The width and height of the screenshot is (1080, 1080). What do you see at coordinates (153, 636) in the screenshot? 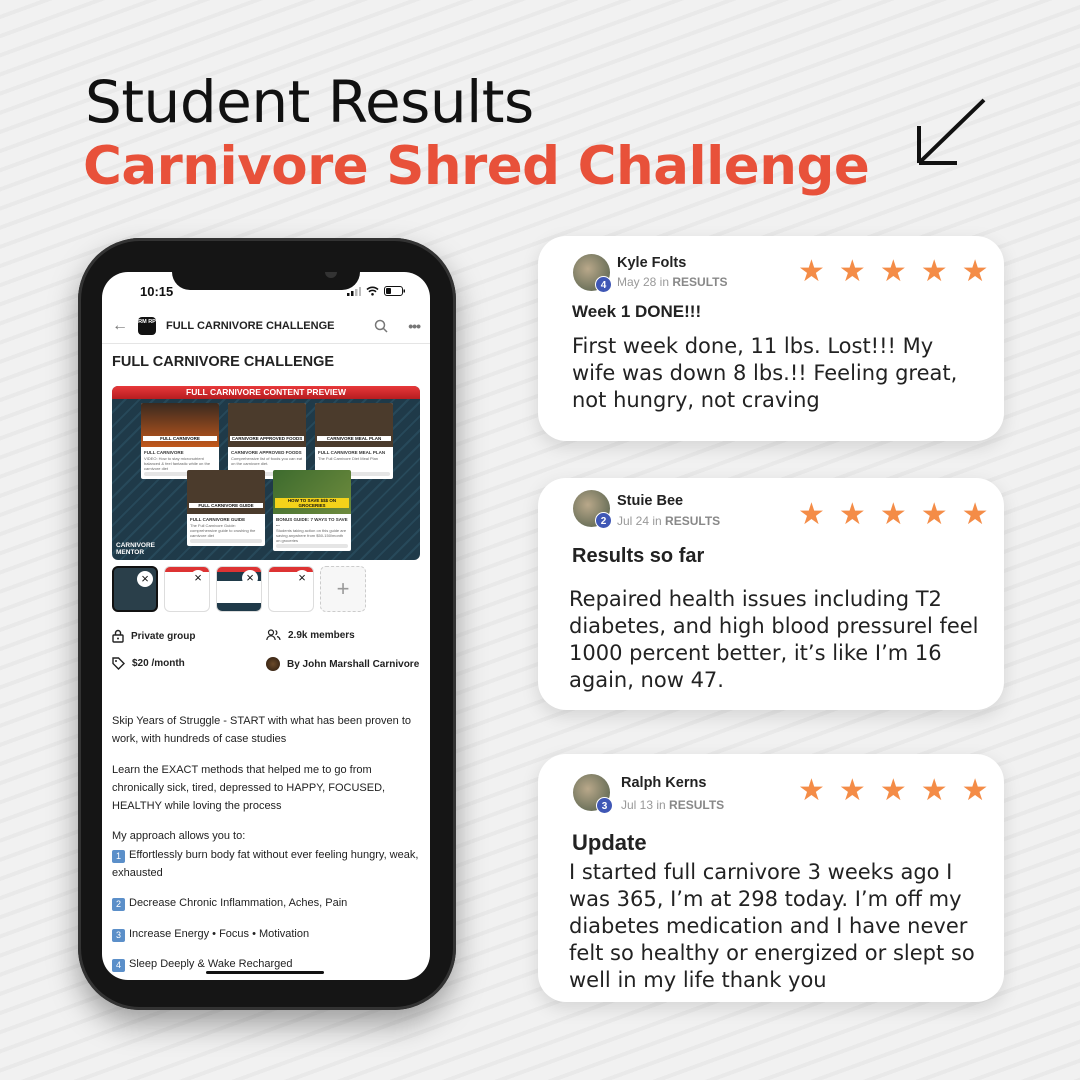
I see `privacy-info: Private group` at bounding box center [153, 636].